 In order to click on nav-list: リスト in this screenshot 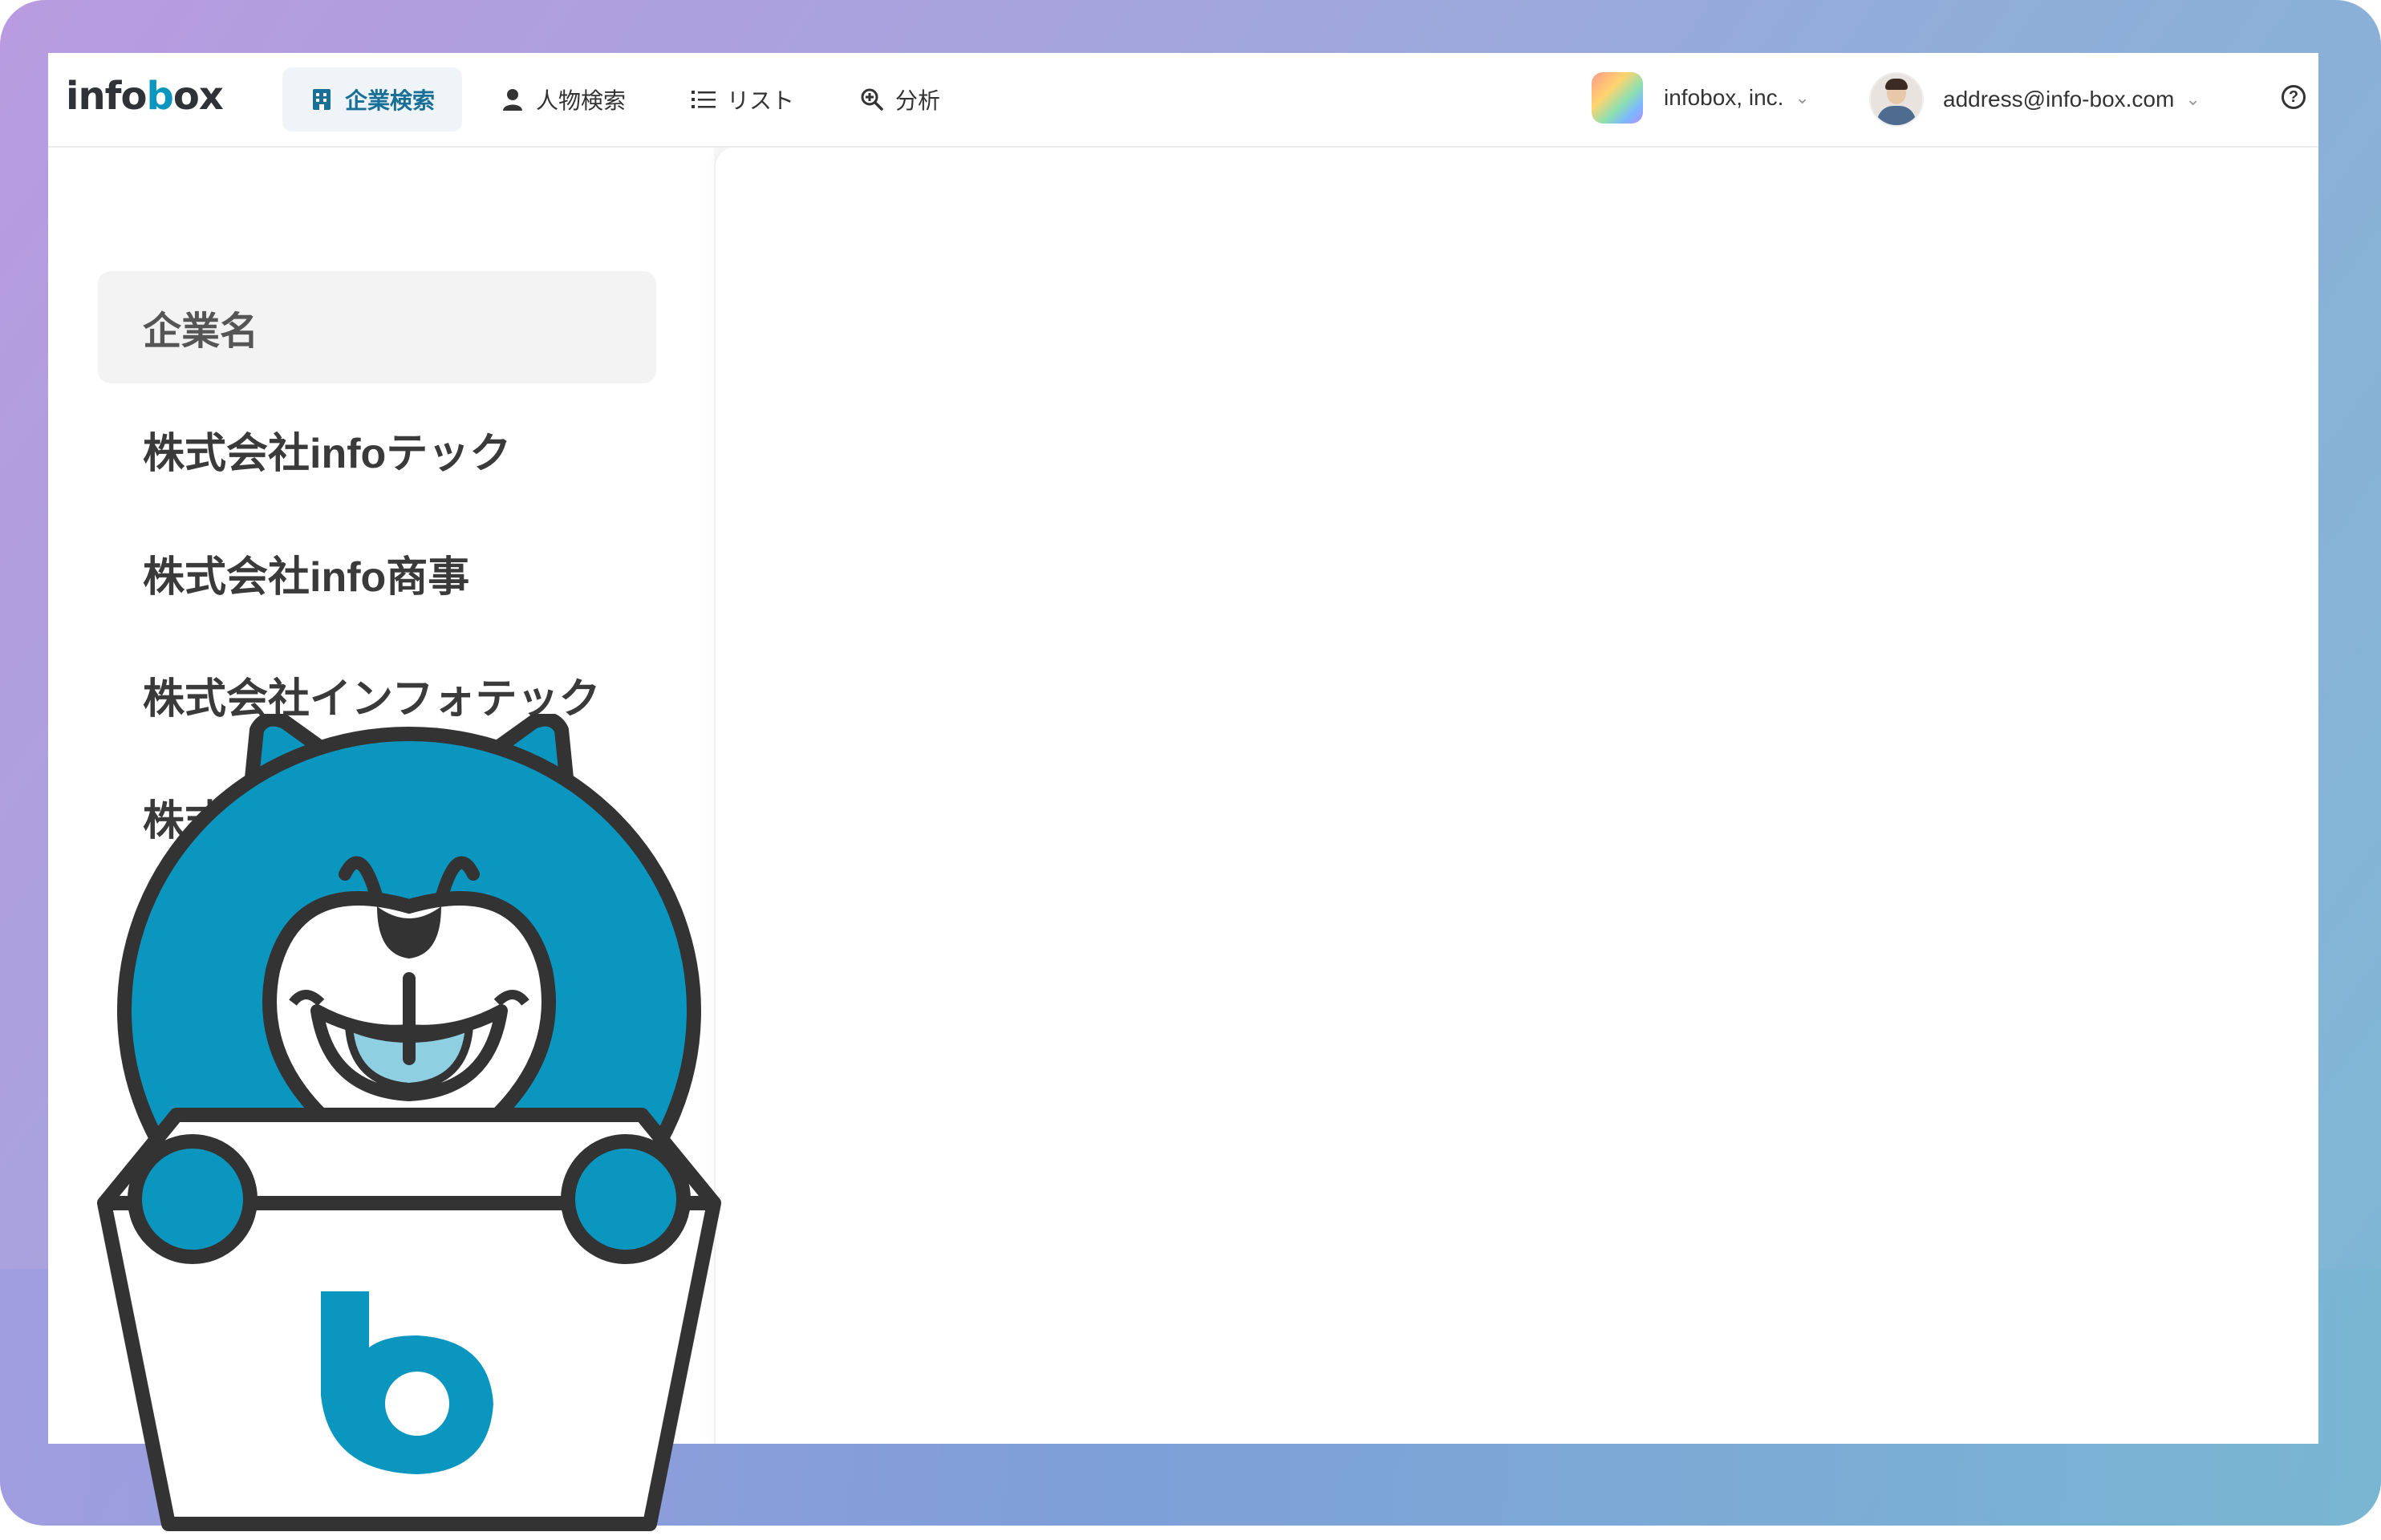, I will do `click(742, 99)`.